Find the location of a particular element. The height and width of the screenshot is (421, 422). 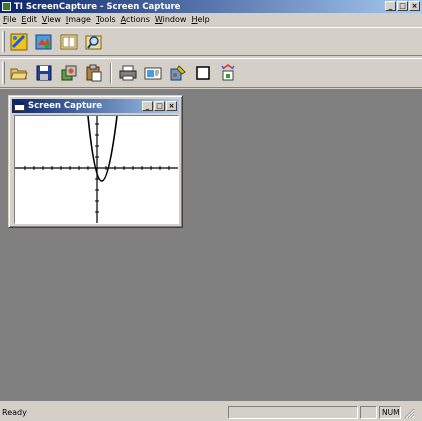

border-icon is located at coordinates (203, 73).